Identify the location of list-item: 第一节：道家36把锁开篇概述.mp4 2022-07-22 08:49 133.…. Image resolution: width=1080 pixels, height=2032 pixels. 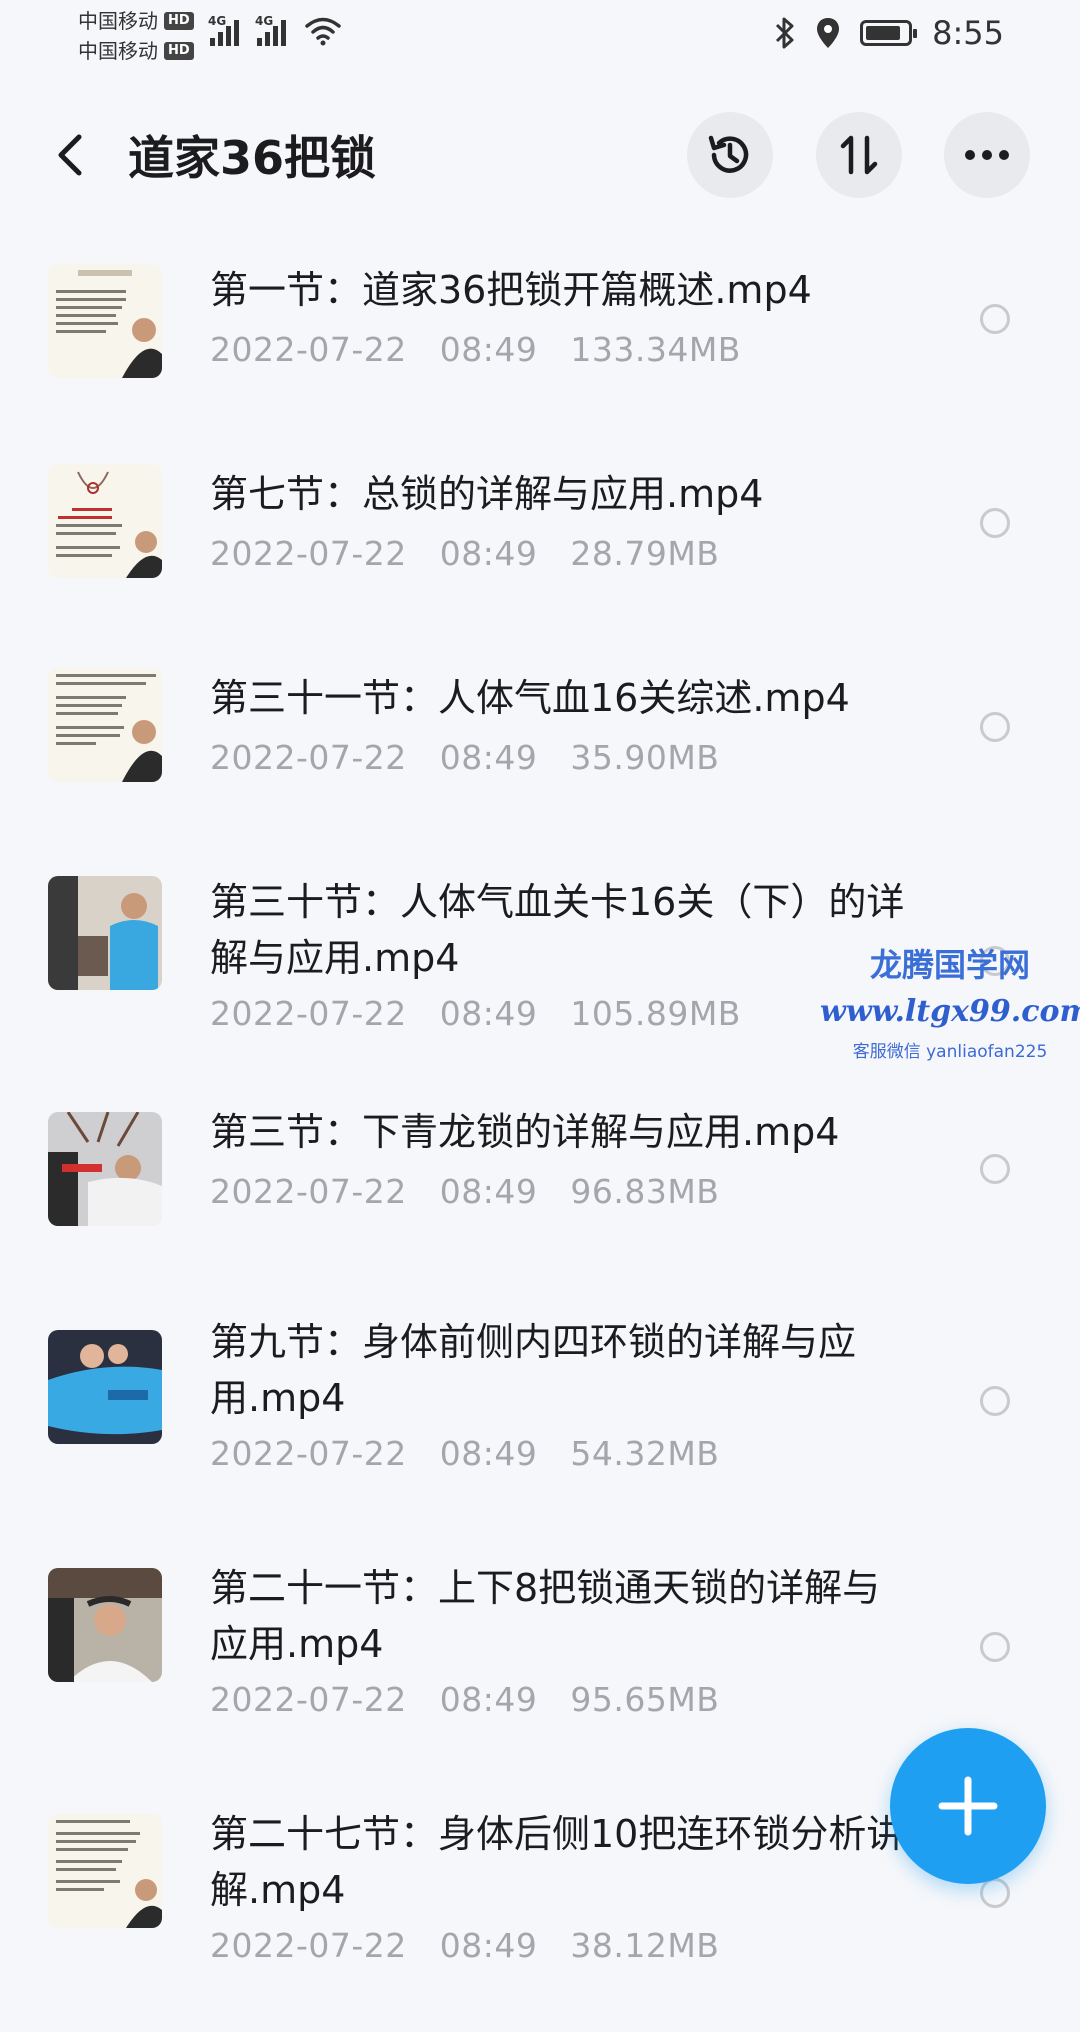
(540, 332).